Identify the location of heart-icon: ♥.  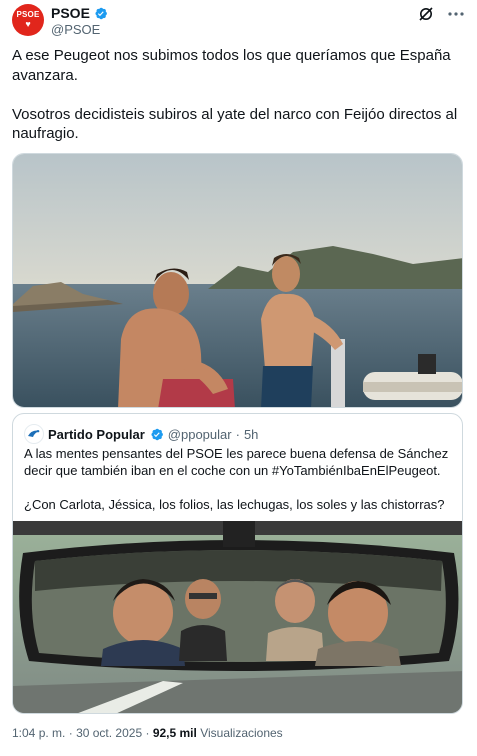
(28, 24).